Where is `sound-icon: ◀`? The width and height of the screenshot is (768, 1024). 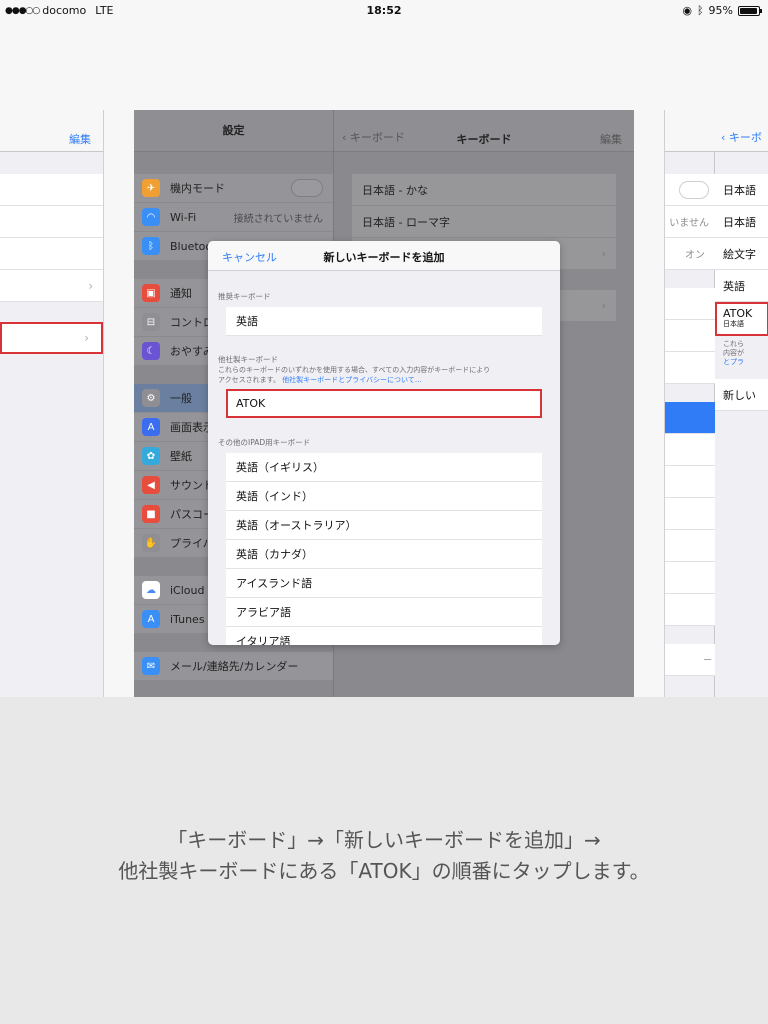 sound-icon: ◀ is located at coordinates (151, 485).